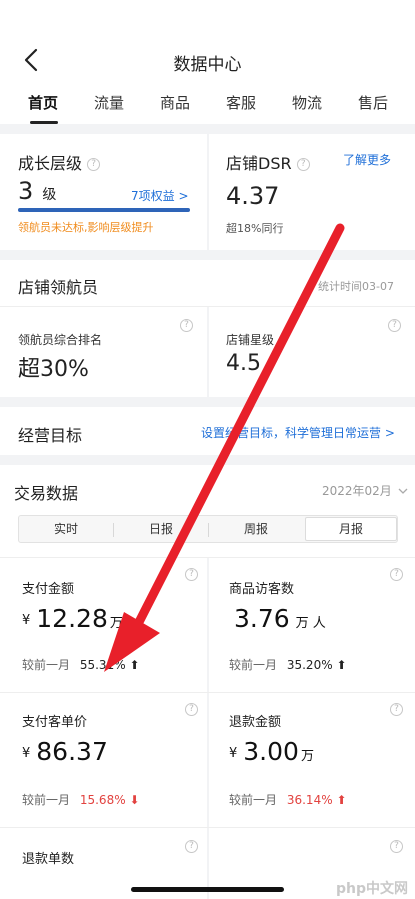 The width and height of the screenshot is (415, 899). Describe the element at coordinates (207, 889) in the screenshot. I see `home-indicator` at that location.